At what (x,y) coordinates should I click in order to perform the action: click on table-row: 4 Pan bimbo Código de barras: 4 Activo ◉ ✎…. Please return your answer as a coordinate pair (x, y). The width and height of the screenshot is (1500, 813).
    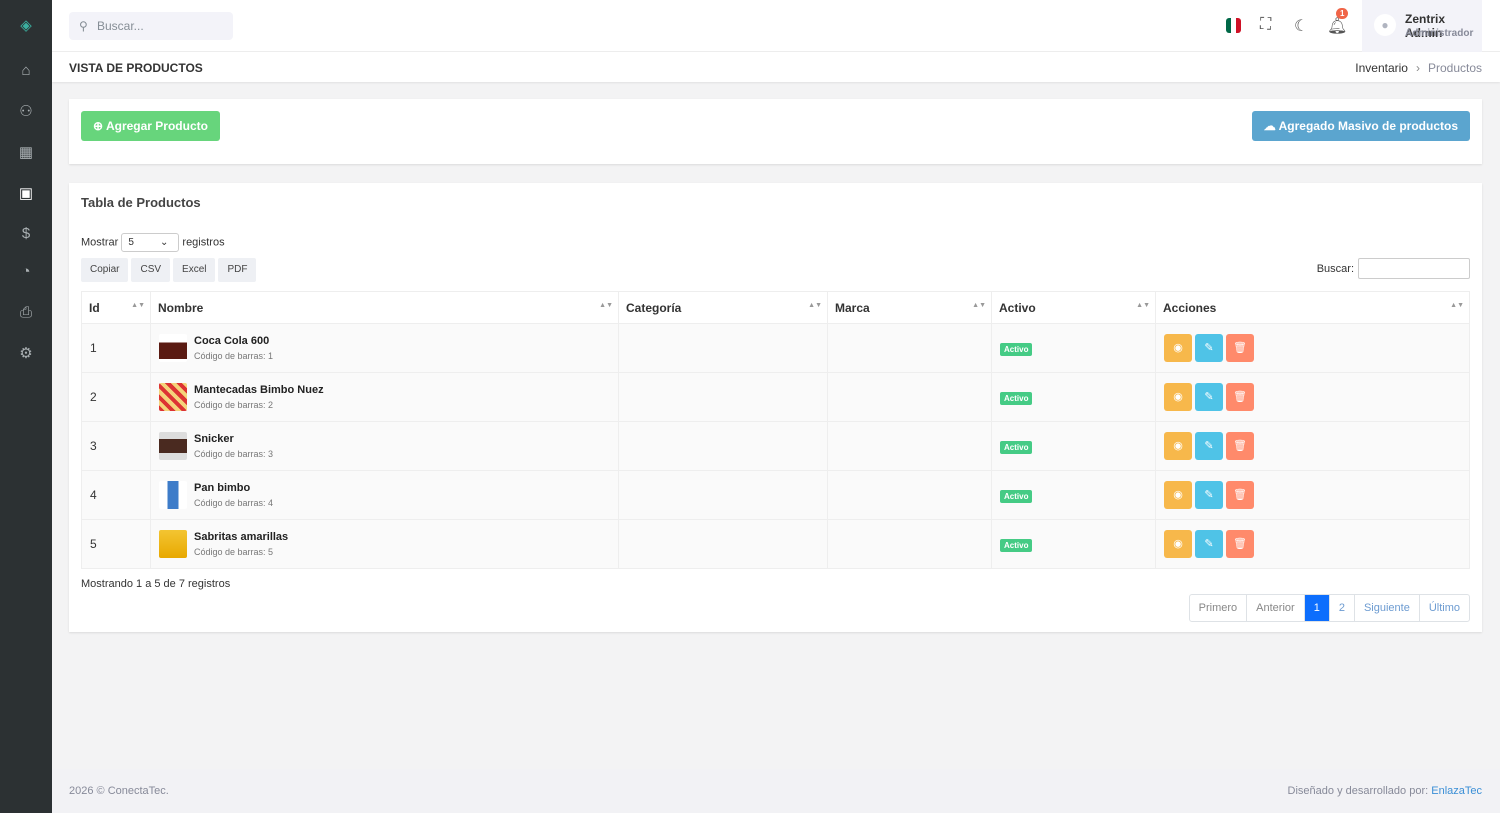
    Looking at the image, I should click on (775, 495).